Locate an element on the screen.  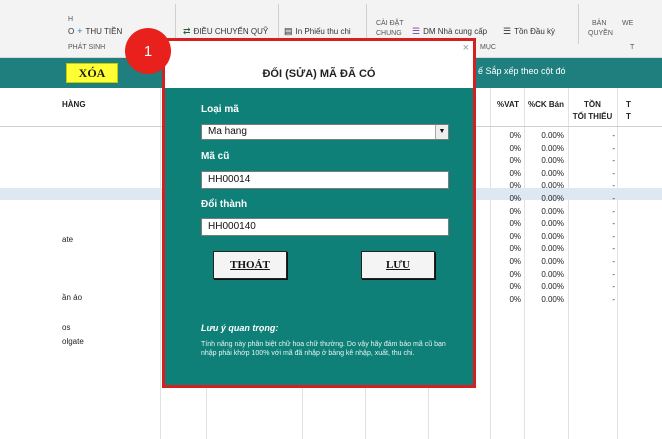
column-header-ton-line1: TỒN is located at coordinates (592, 105).